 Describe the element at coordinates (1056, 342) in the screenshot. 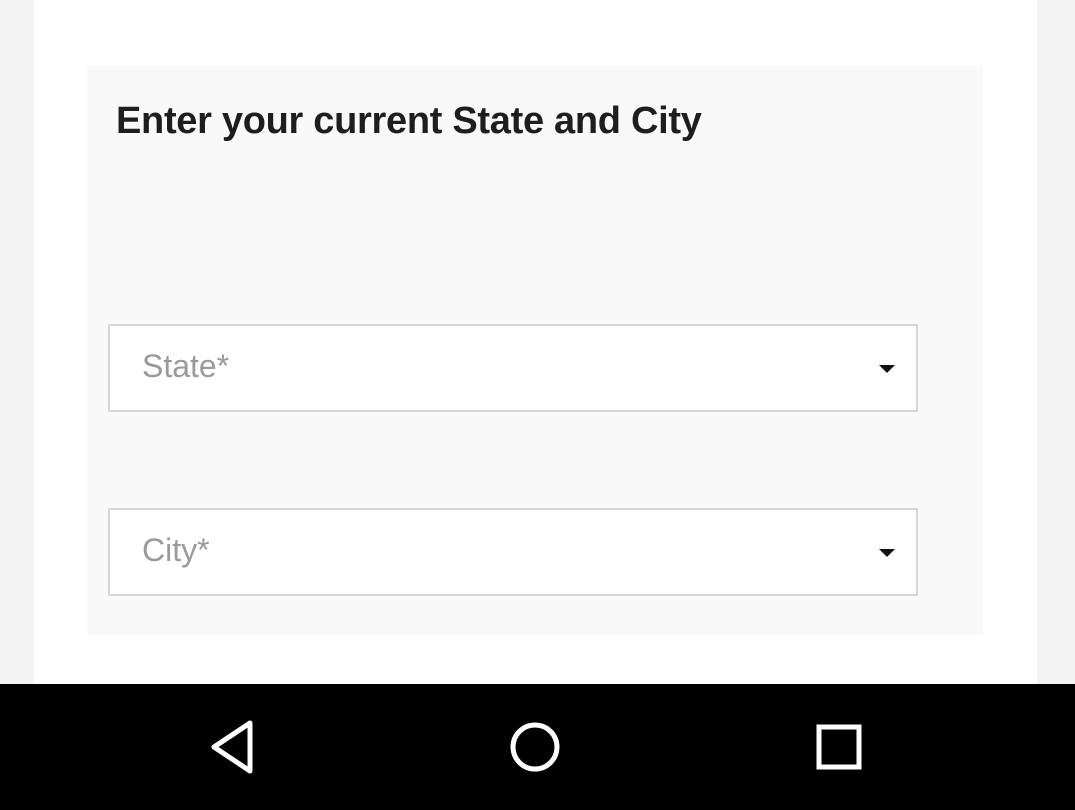

I see `page-margin-right` at that location.